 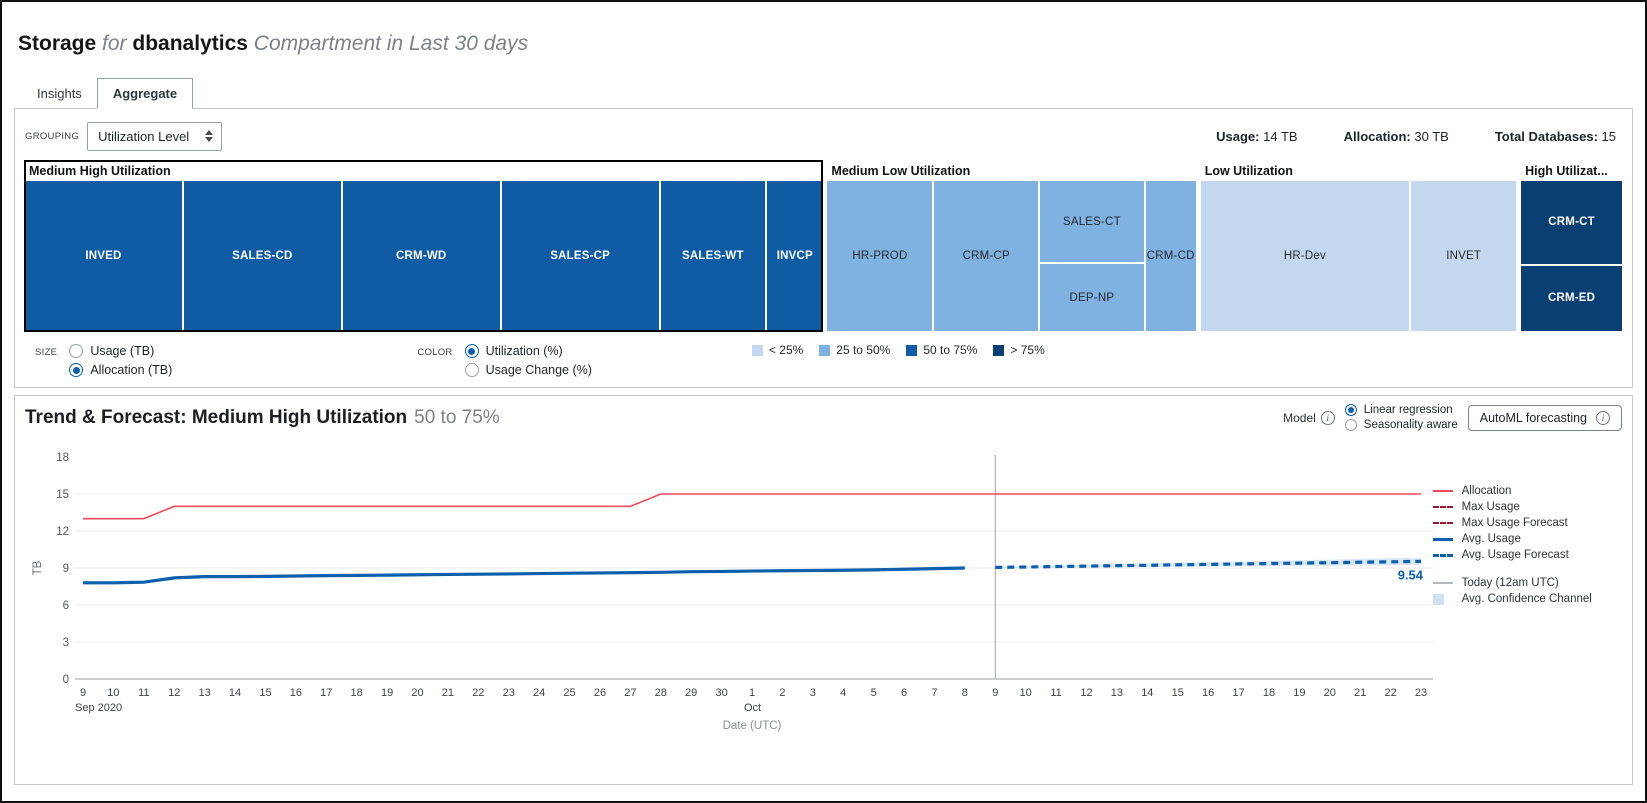 I want to click on automl-info-icon: i, so click(x=1603, y=417).